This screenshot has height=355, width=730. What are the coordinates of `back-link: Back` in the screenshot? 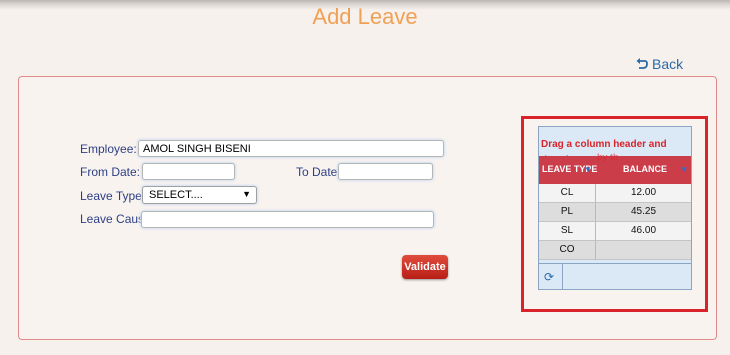 It's located at (659, 64).